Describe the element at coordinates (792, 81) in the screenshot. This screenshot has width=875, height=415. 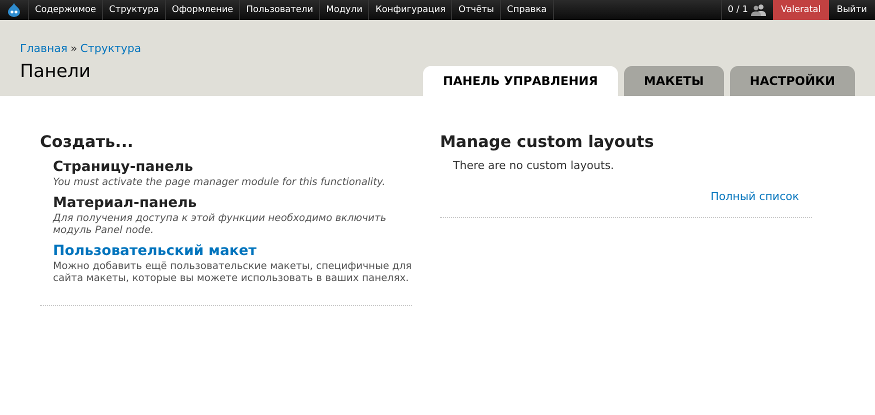
I see `tab: НАСТРОЙКИ` at that location.